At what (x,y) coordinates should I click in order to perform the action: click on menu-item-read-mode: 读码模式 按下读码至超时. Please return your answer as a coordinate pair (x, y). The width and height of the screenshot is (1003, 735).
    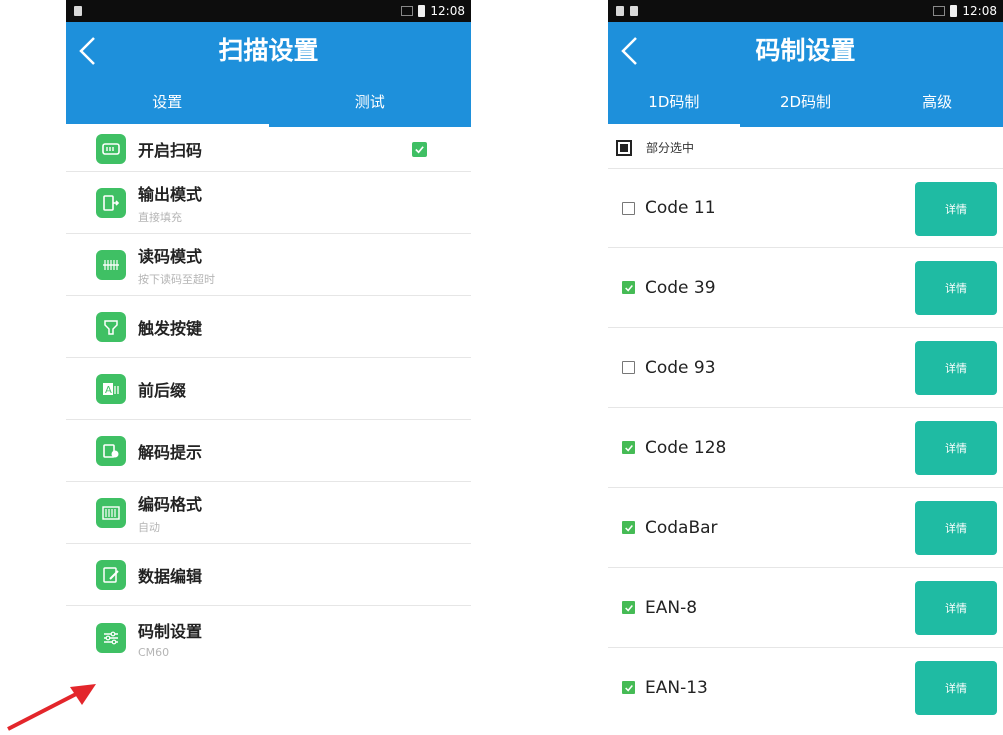
    Looking at the image, I should click on (268, 265).